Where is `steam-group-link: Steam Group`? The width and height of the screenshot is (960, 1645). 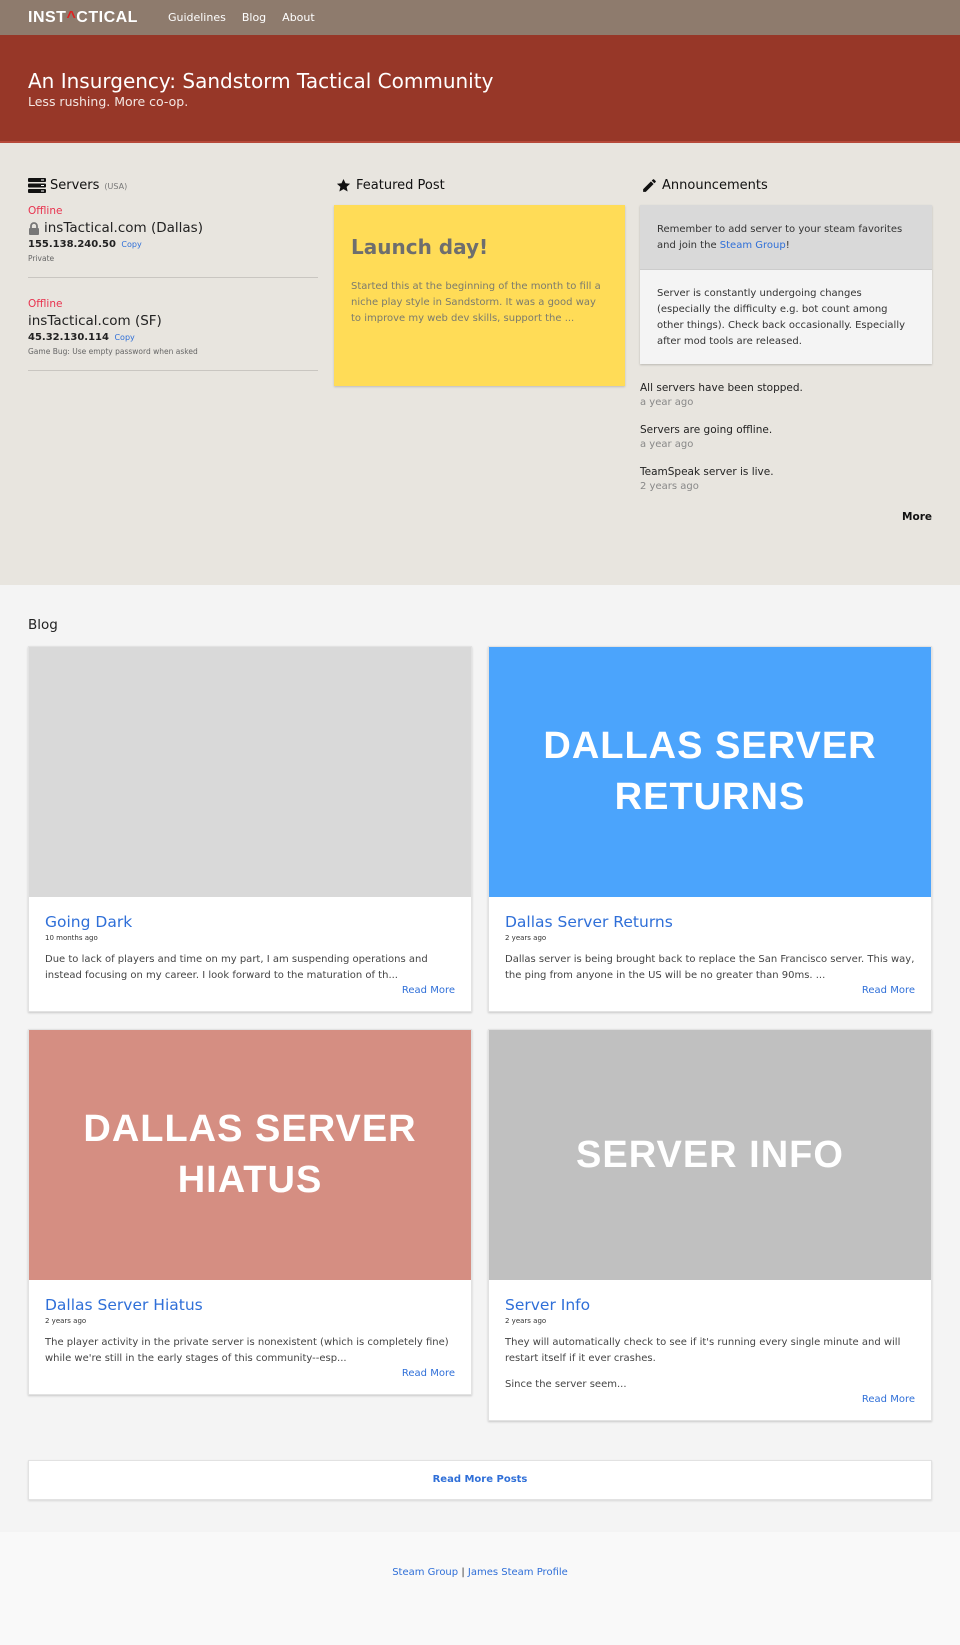 steam-group-link: Steam Group is located at coordinates (753, 245).